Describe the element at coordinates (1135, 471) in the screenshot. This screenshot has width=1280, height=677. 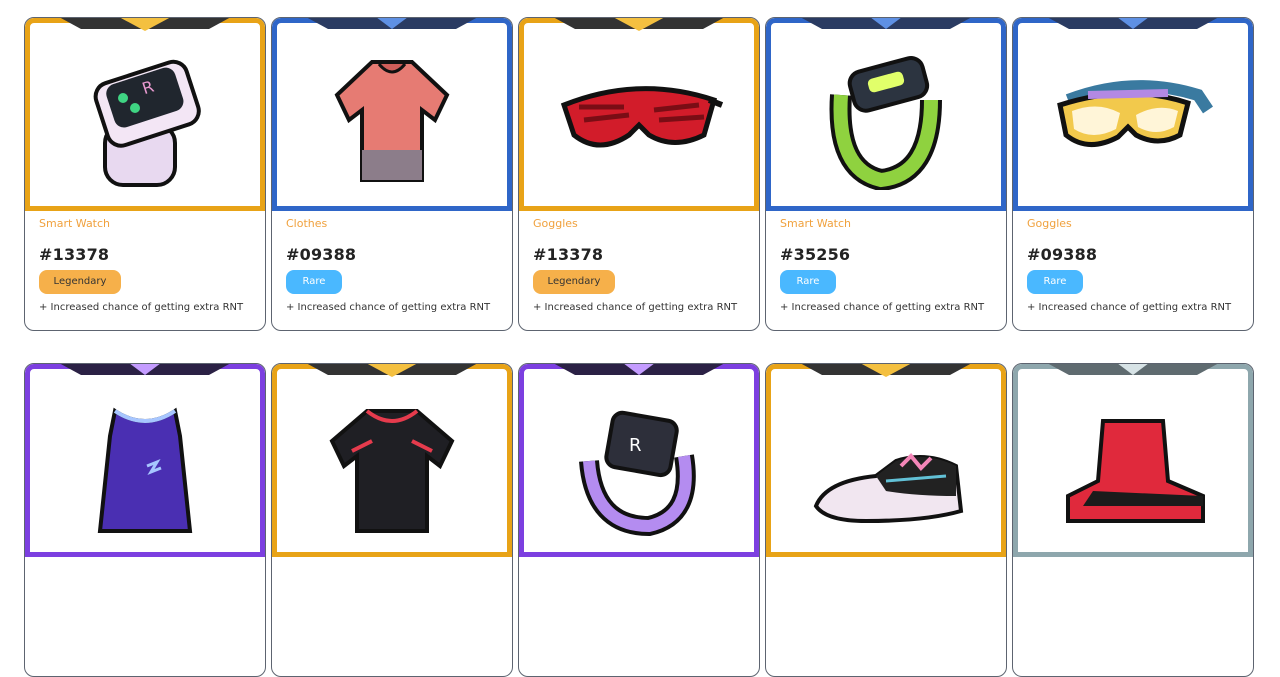
I see `high-top-shoe-icon` at that location.